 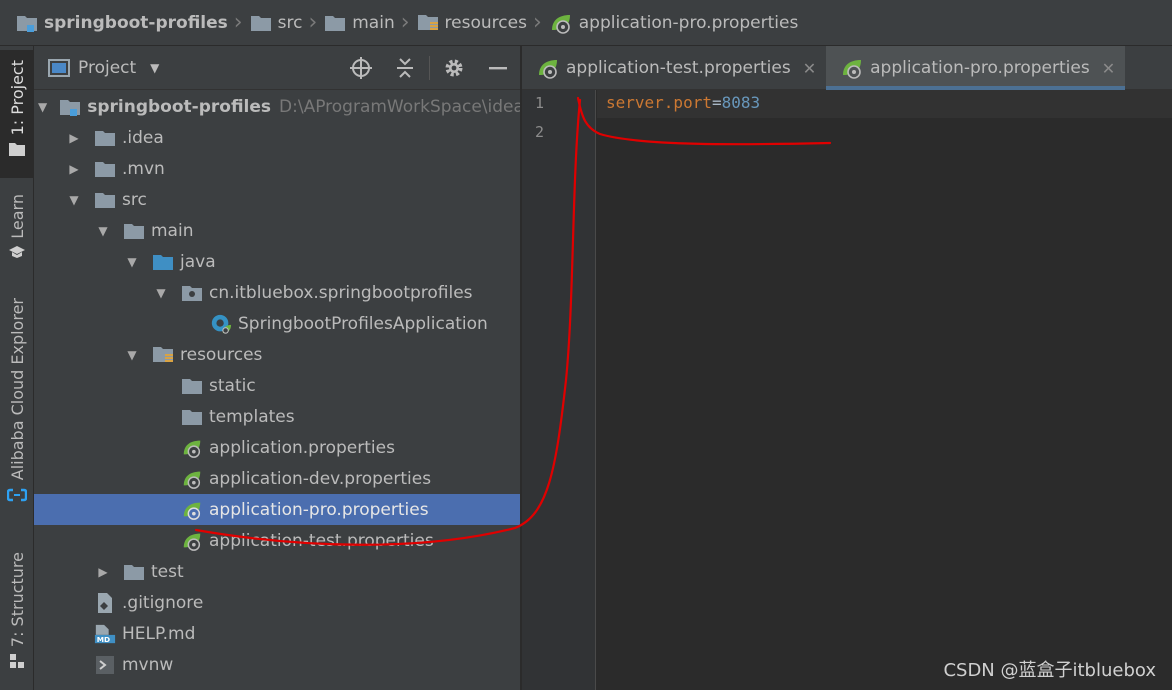 What do you see at coordinates (154, 68) in the screenshot?
I see `chevron-down-icon: ▼` at bounding box center [154, 68].